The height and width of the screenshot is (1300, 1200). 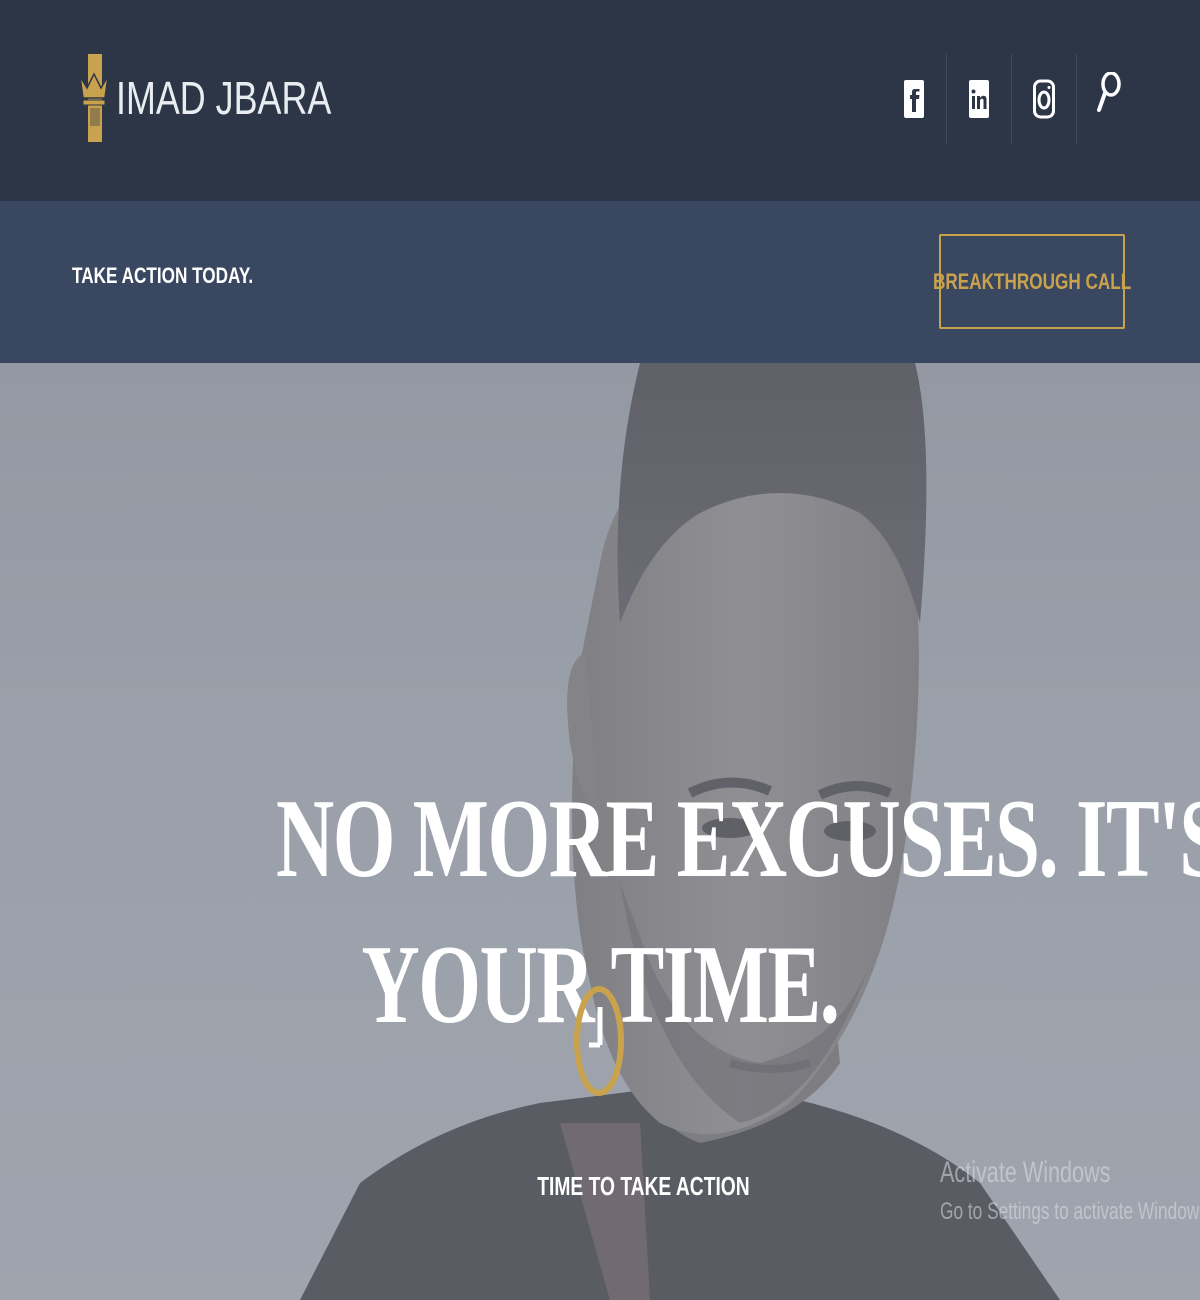 I want to click on social-links, so click(x=1011, y=99).